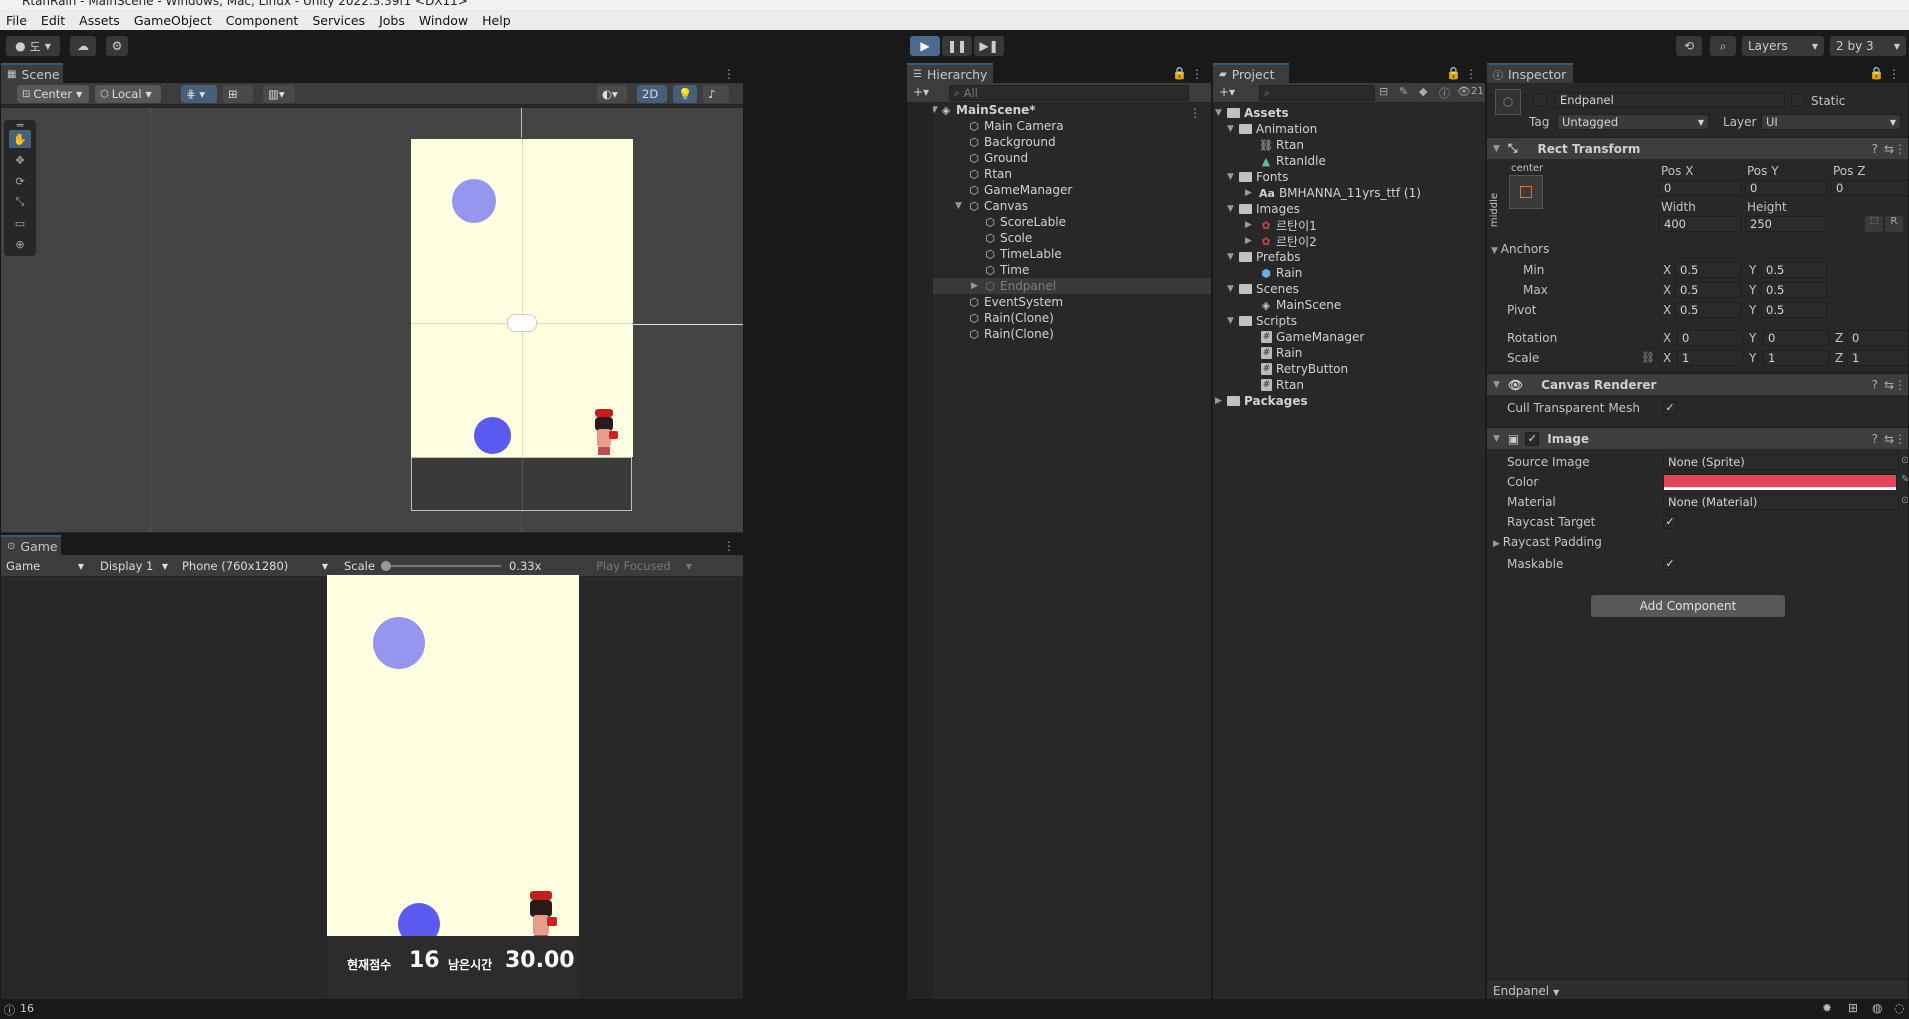 The width and height of the screenshot is (1909, 1019). What do you see at coordinates (716, 94) in the screenshot?
I see `audio-toggle: ♪` at bounding box center [716, 94].